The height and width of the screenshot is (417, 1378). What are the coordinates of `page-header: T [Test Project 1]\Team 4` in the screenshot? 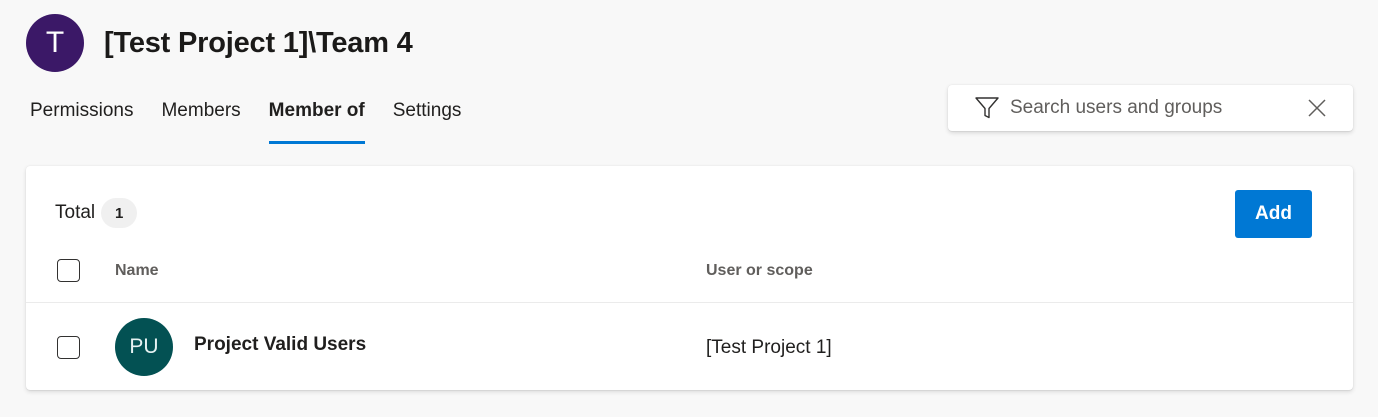 It's located at (219, 43).